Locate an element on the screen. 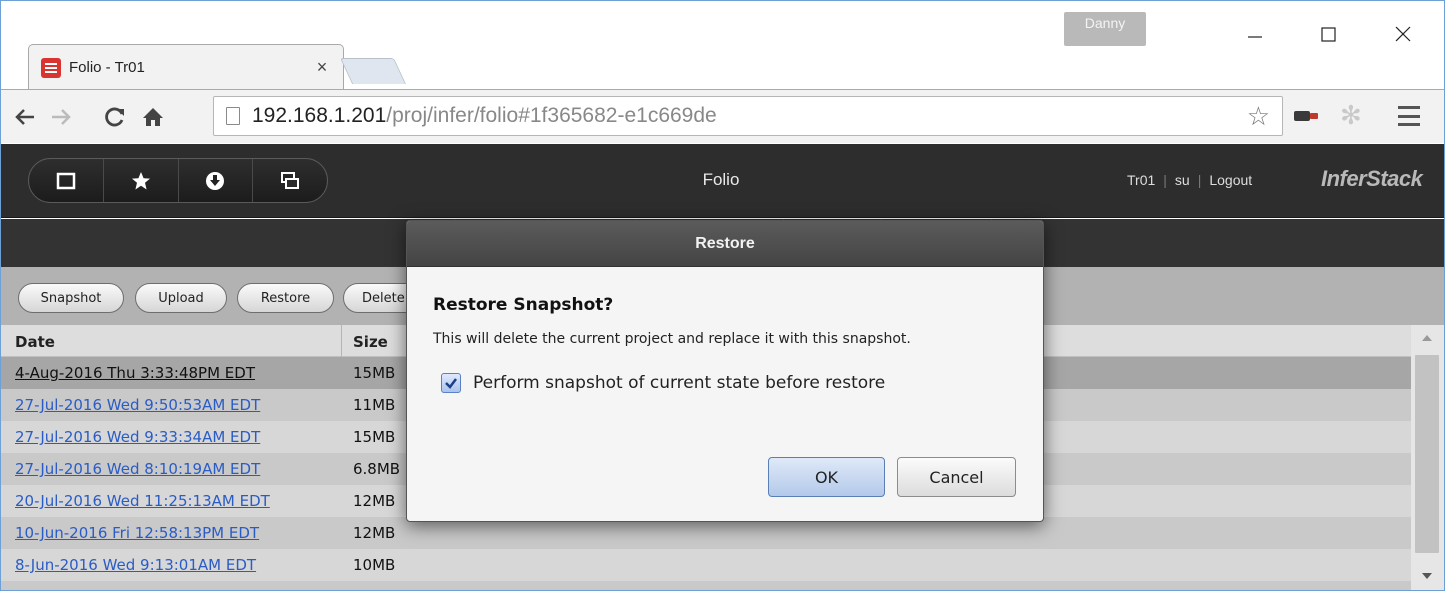 Image resolution: width=1445 pixels, height=591 pixels. close-window-button is located at coordinates (1403, 34).